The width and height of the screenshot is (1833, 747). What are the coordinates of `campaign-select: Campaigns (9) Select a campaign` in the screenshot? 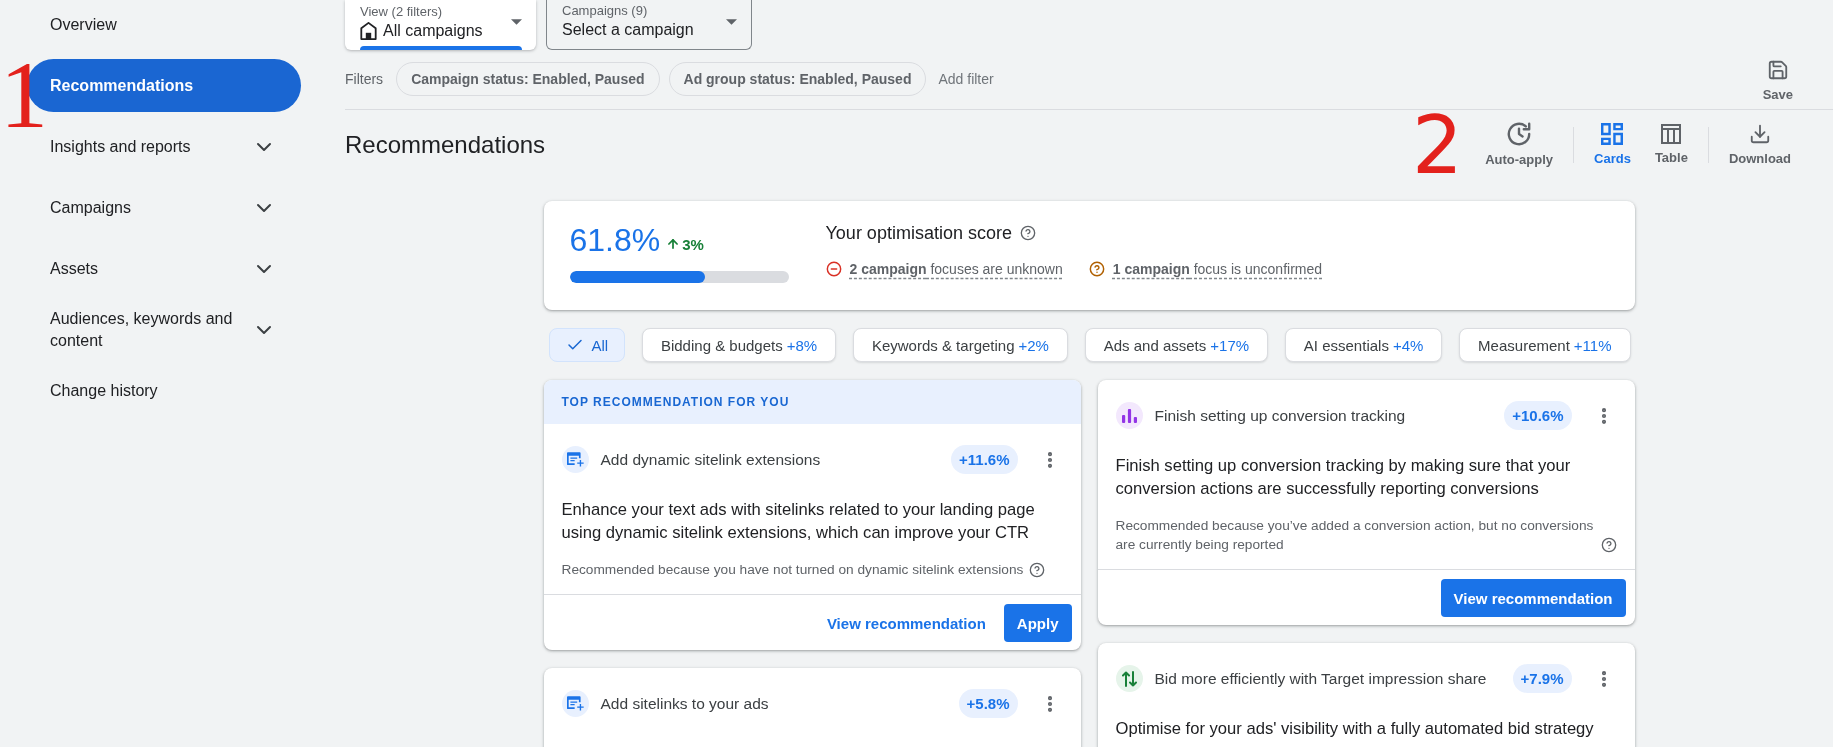 It's located at (649, 25).